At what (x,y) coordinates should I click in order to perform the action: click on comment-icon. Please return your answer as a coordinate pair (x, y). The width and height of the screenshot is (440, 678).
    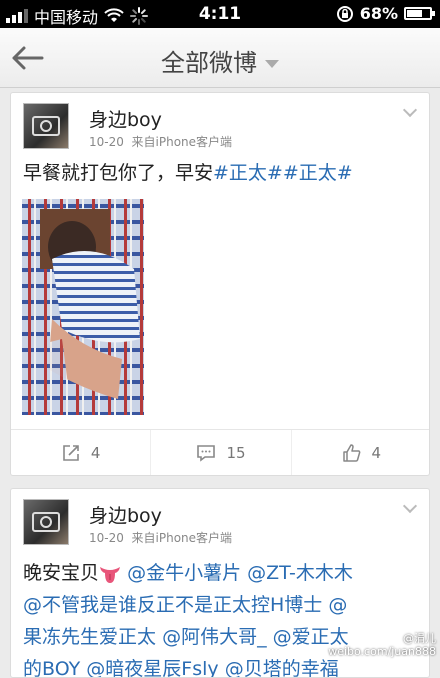
    Looking at the image, I should click on (206, 453).